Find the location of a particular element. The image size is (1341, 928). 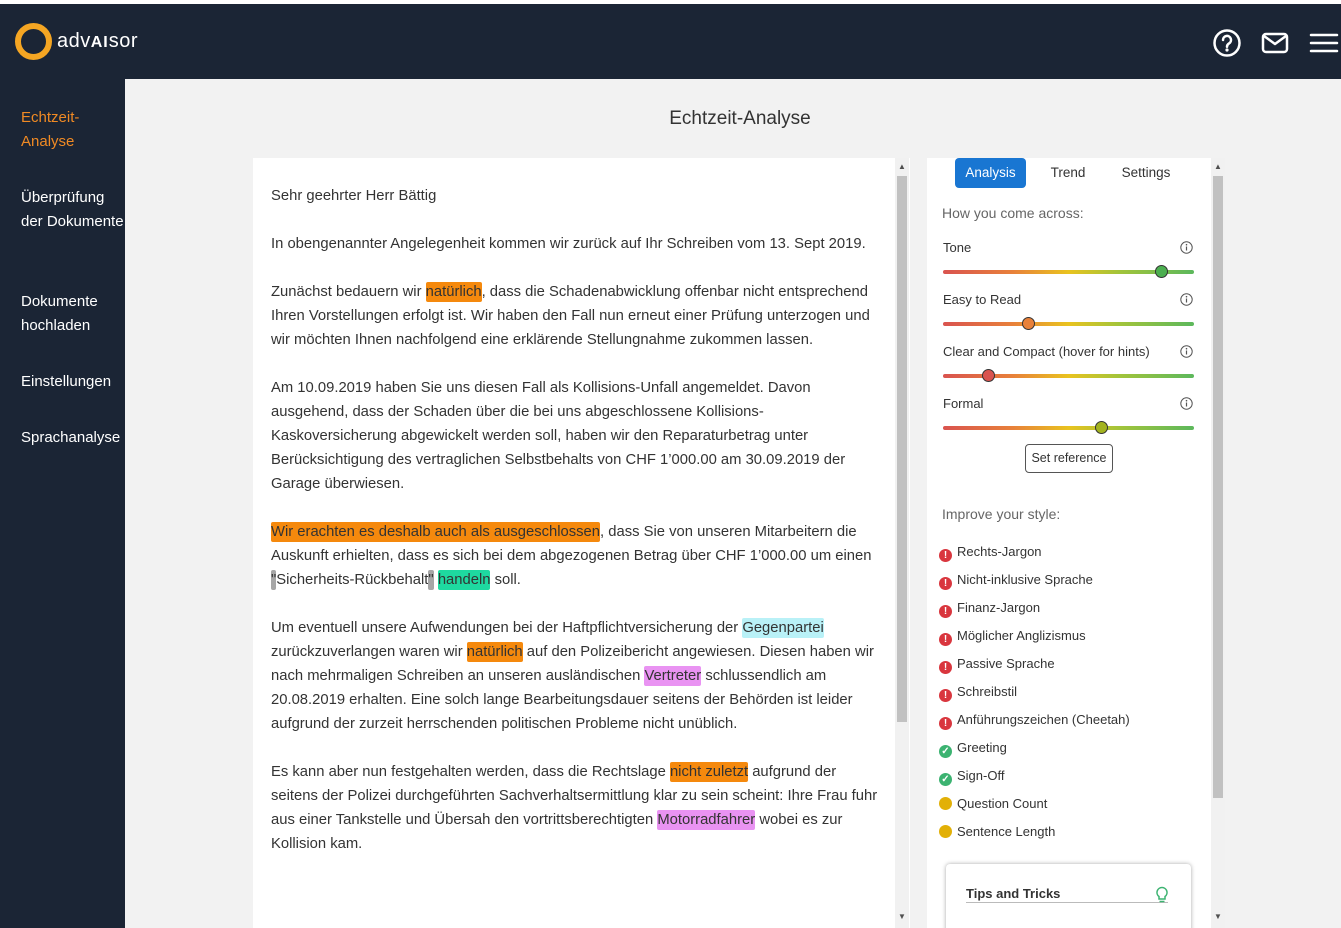

metric-label: Formal is located at coordinates (963, 403).